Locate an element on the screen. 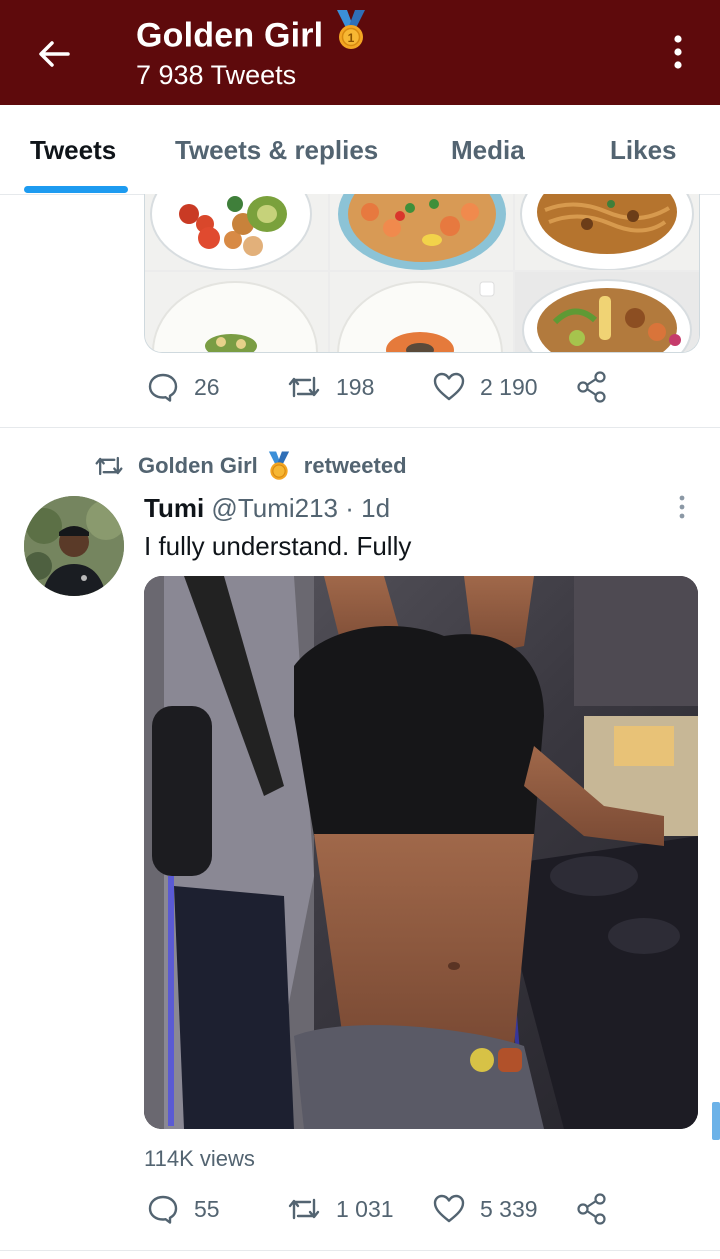 The height and width of the screenshot is (1259, 720). tweet-actions: 26 198 2 190 is located at coordinates (381, 390).